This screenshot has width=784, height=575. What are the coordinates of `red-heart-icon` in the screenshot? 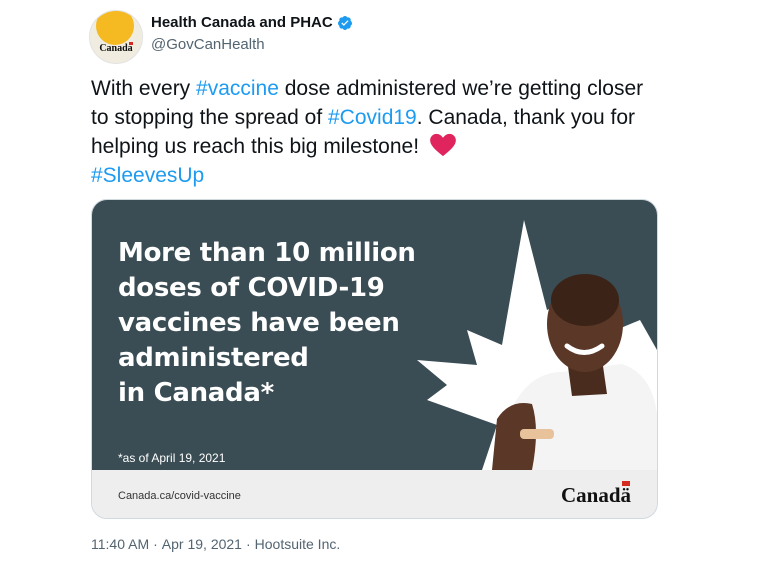 It's located at (443, 145).